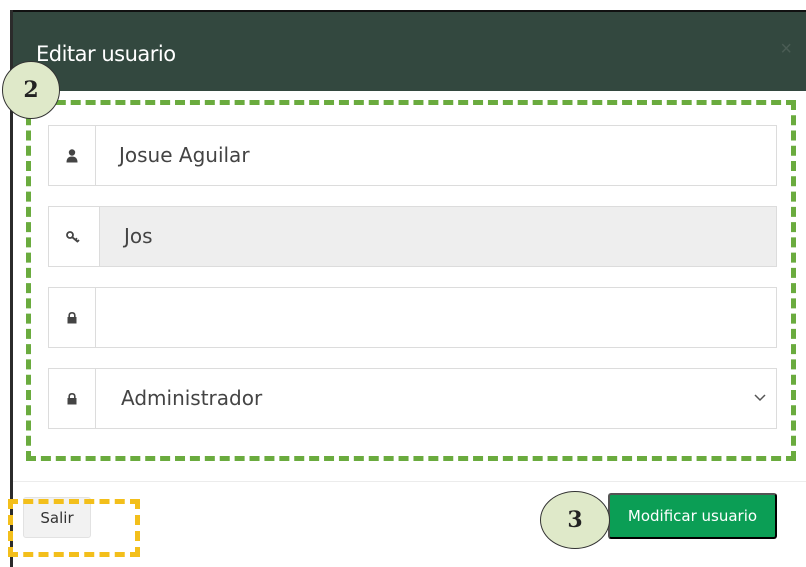 The height and width of the screenshot is (567, 806). Describe the element at coordinates (74, 528) in the screenshot. I see `annotation-highlight-exit` at that location.